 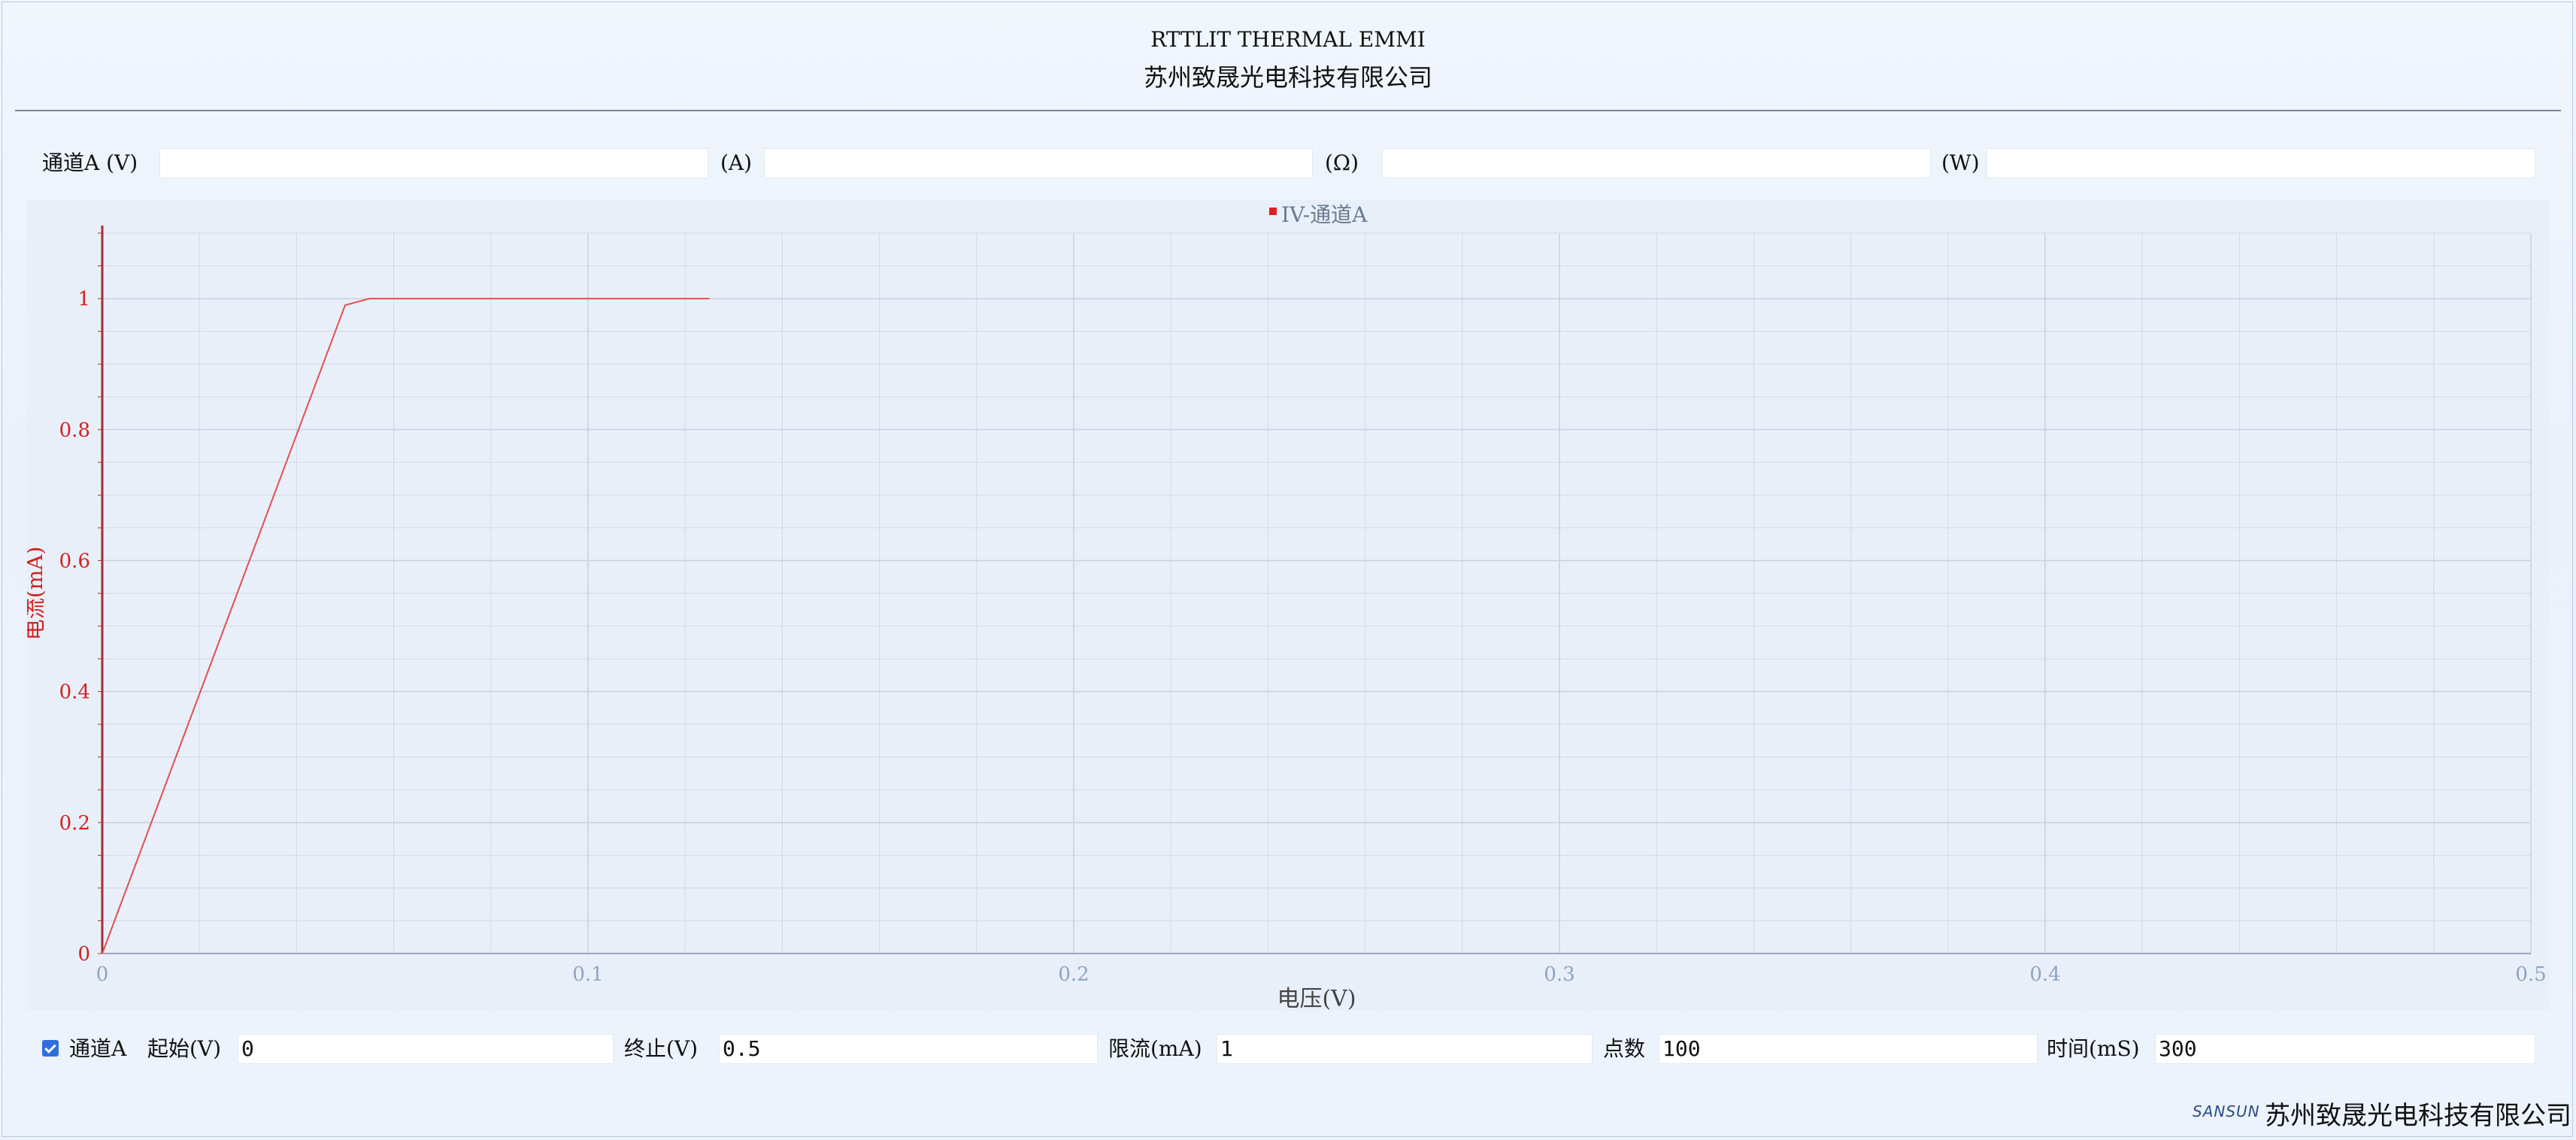 I want to click on current-label: (A), so click(x=736, y=162).